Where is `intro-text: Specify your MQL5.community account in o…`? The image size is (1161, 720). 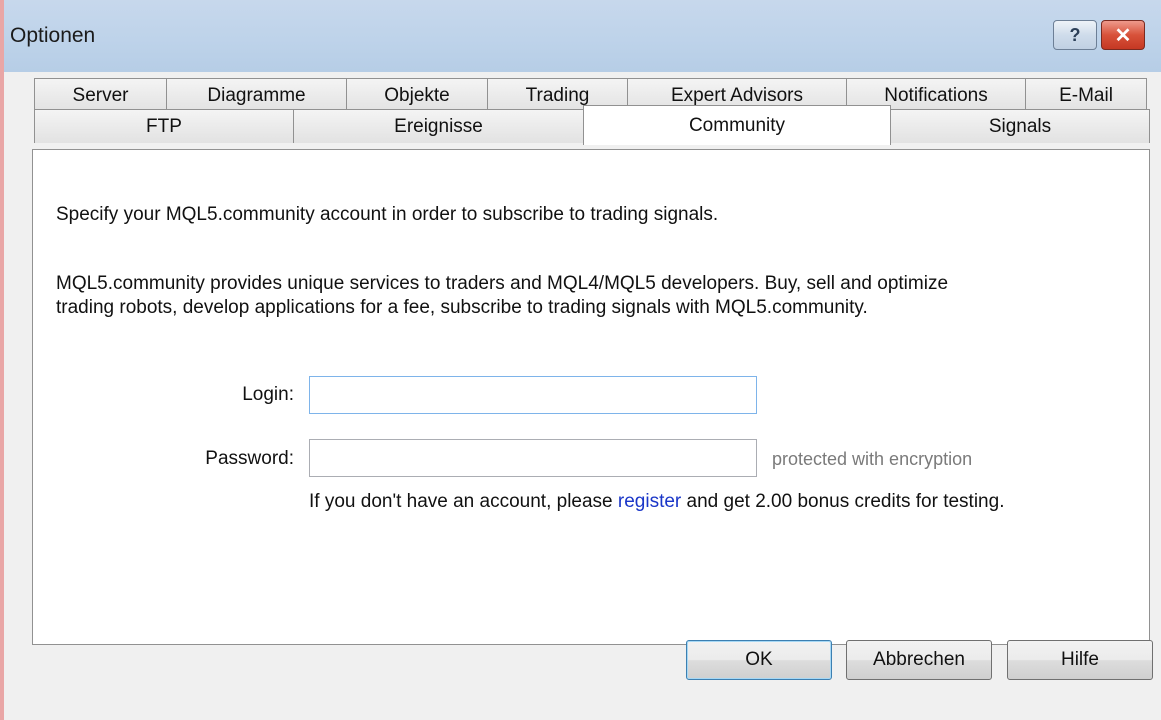
intro-text: Specify your MQL5.community account in o… is located at coordinates (387, 214).